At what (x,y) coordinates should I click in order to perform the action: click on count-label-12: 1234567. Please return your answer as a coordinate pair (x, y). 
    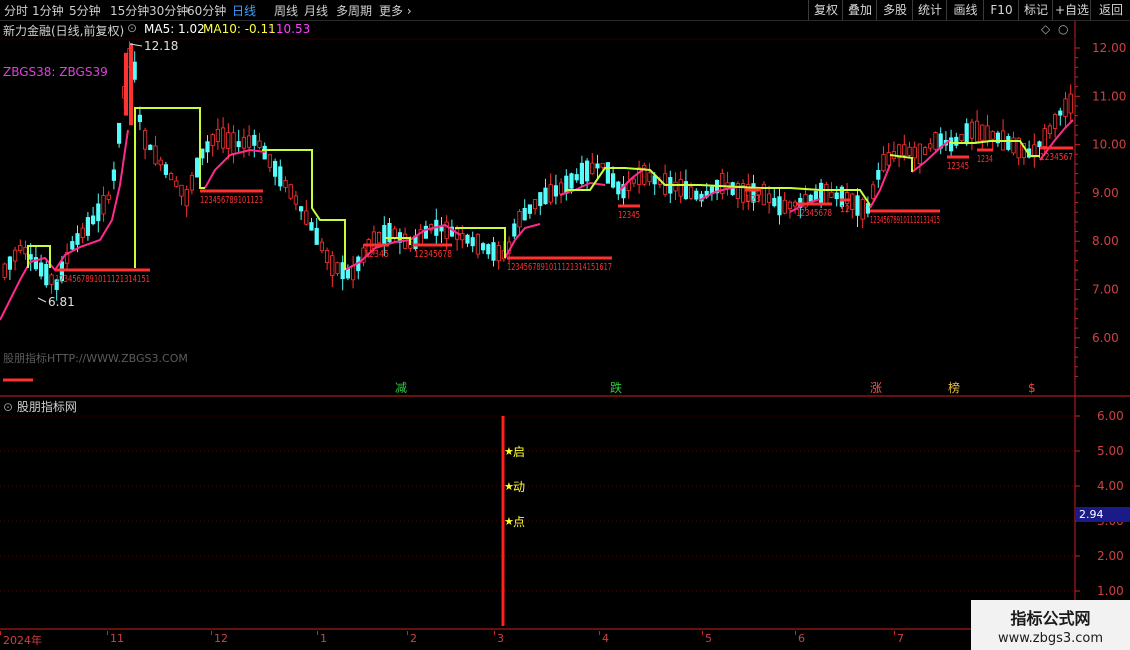
    Looking at the image, I should click on (1056, 157).